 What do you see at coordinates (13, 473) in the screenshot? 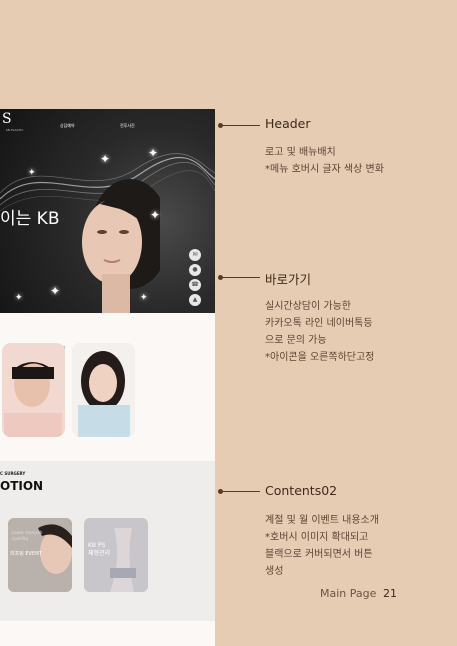
I see `section-caption: C SURGERY` at bounding box center [13, 473].